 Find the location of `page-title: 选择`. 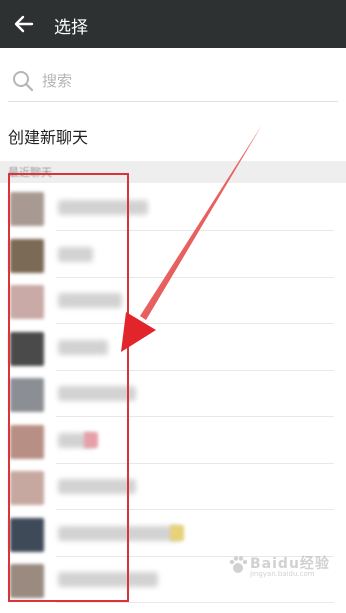

page-title: 选择 is located at coordinates (71, 28).